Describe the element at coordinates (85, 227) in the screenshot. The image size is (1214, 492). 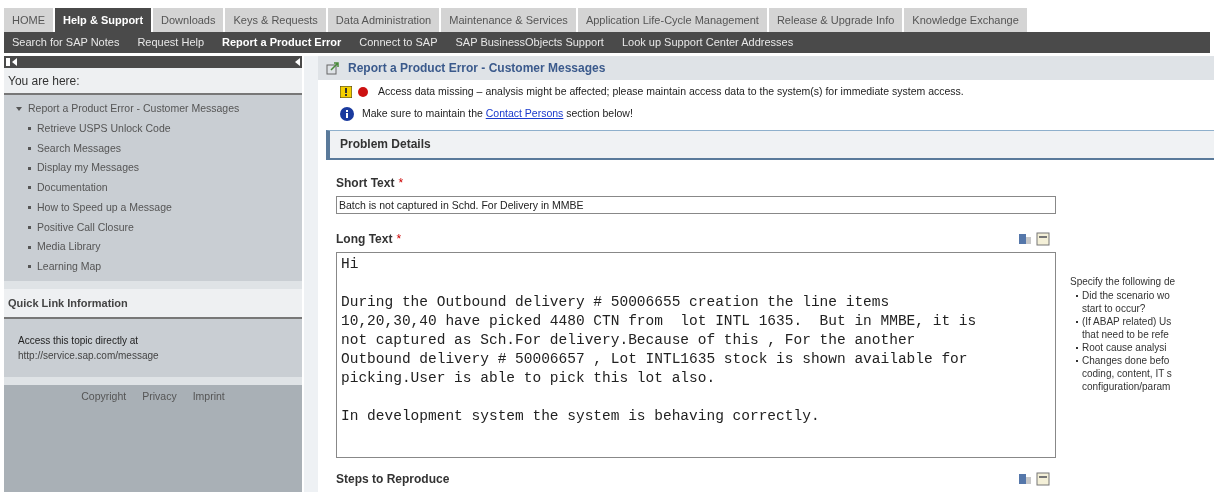
I see `tree-item: Positive Call Closure` at that location.